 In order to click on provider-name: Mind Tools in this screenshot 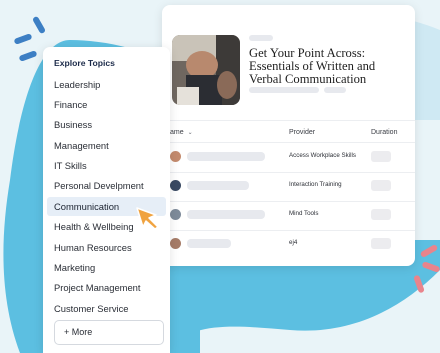, I will do `click(304, 213)`.